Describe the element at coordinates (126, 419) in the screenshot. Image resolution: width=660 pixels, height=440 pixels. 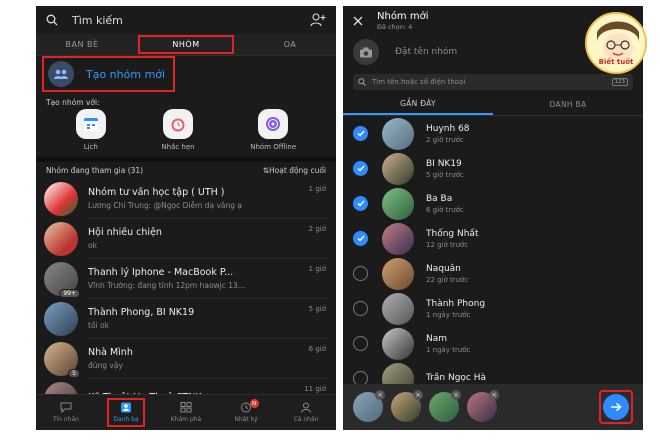
I see `nav-contacts-label: Danh bạ` at that location.